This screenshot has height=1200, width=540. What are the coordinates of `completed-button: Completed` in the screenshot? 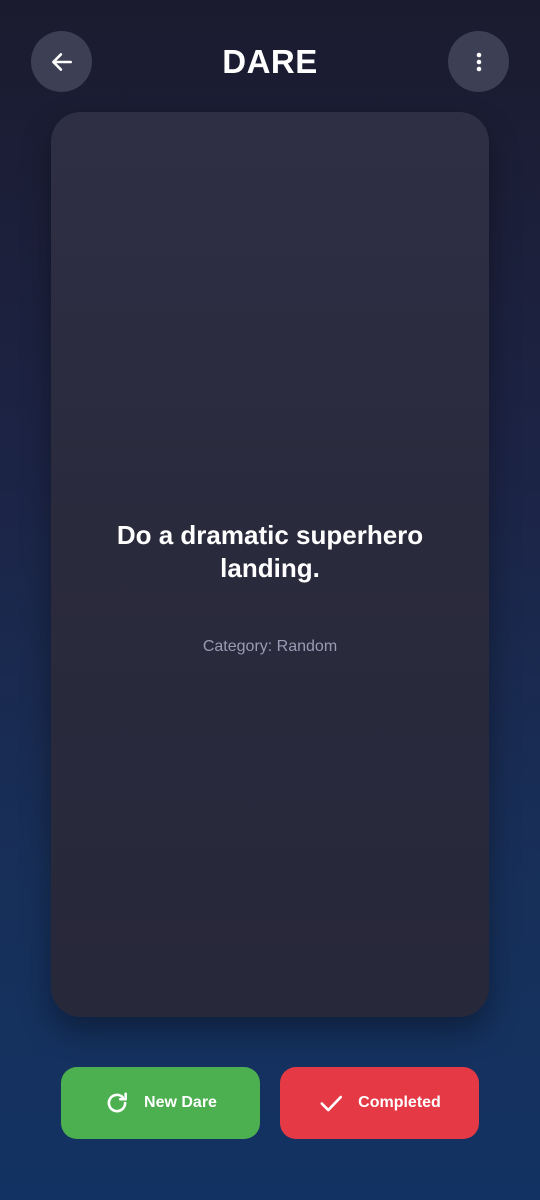 It's located at (379, 1103).